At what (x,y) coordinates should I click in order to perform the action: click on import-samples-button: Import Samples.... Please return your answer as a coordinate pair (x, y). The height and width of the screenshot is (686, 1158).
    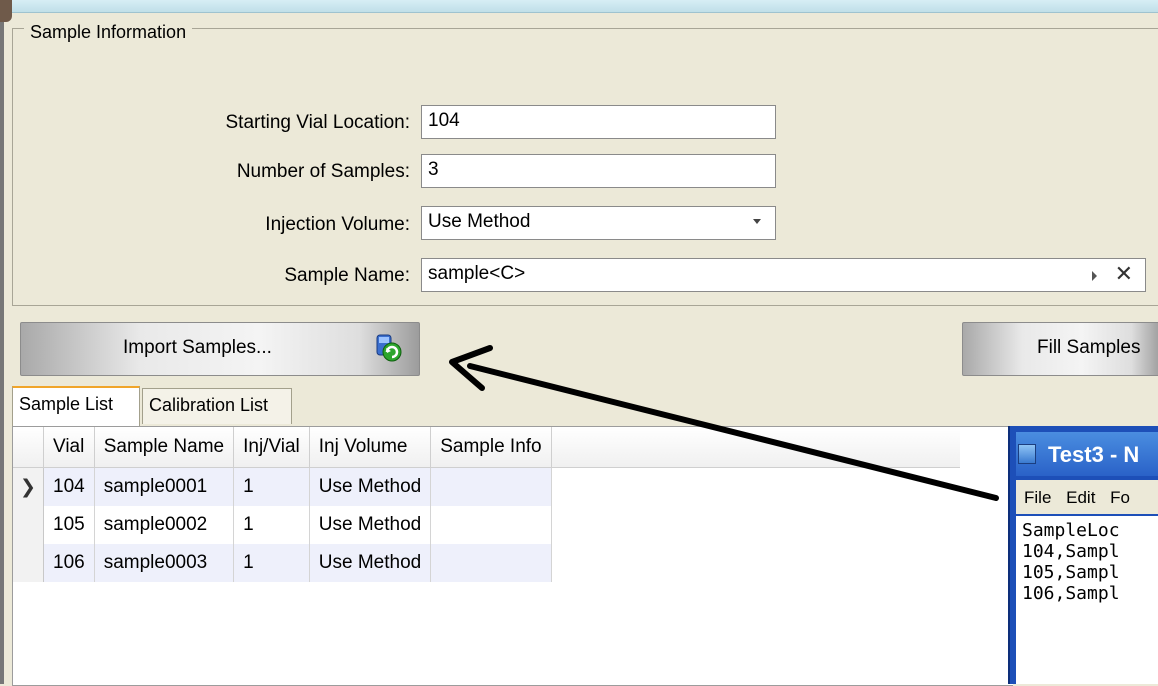
    Looking at the image, I should click on (220, 349).